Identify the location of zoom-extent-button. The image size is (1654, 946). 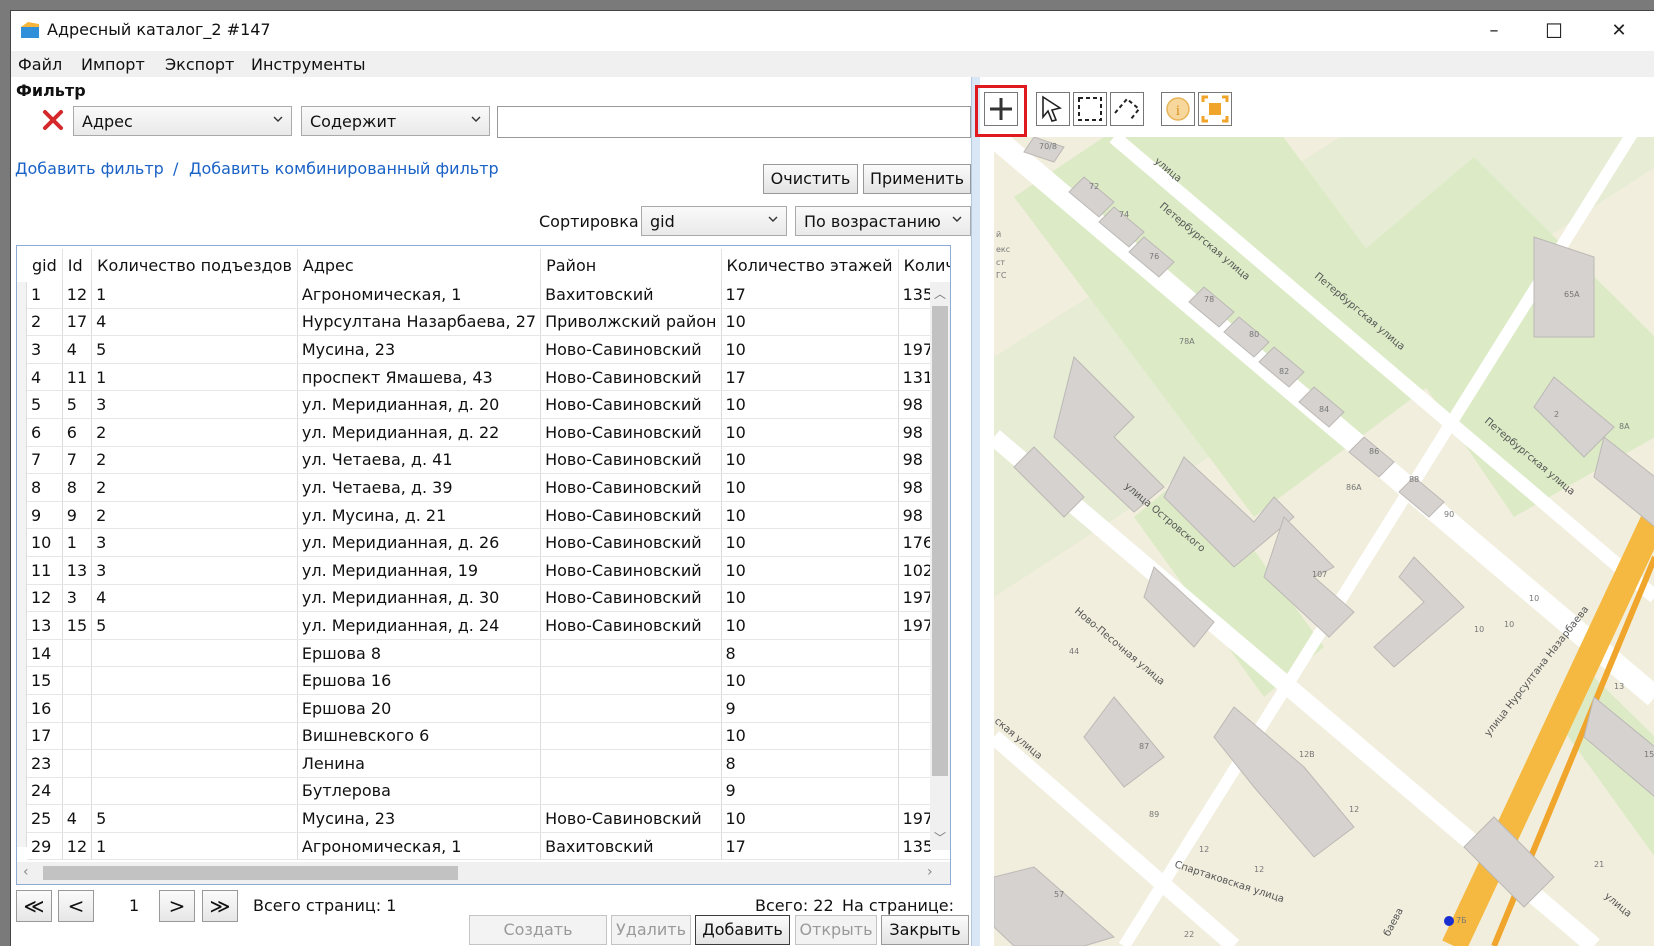
(1215, 109).